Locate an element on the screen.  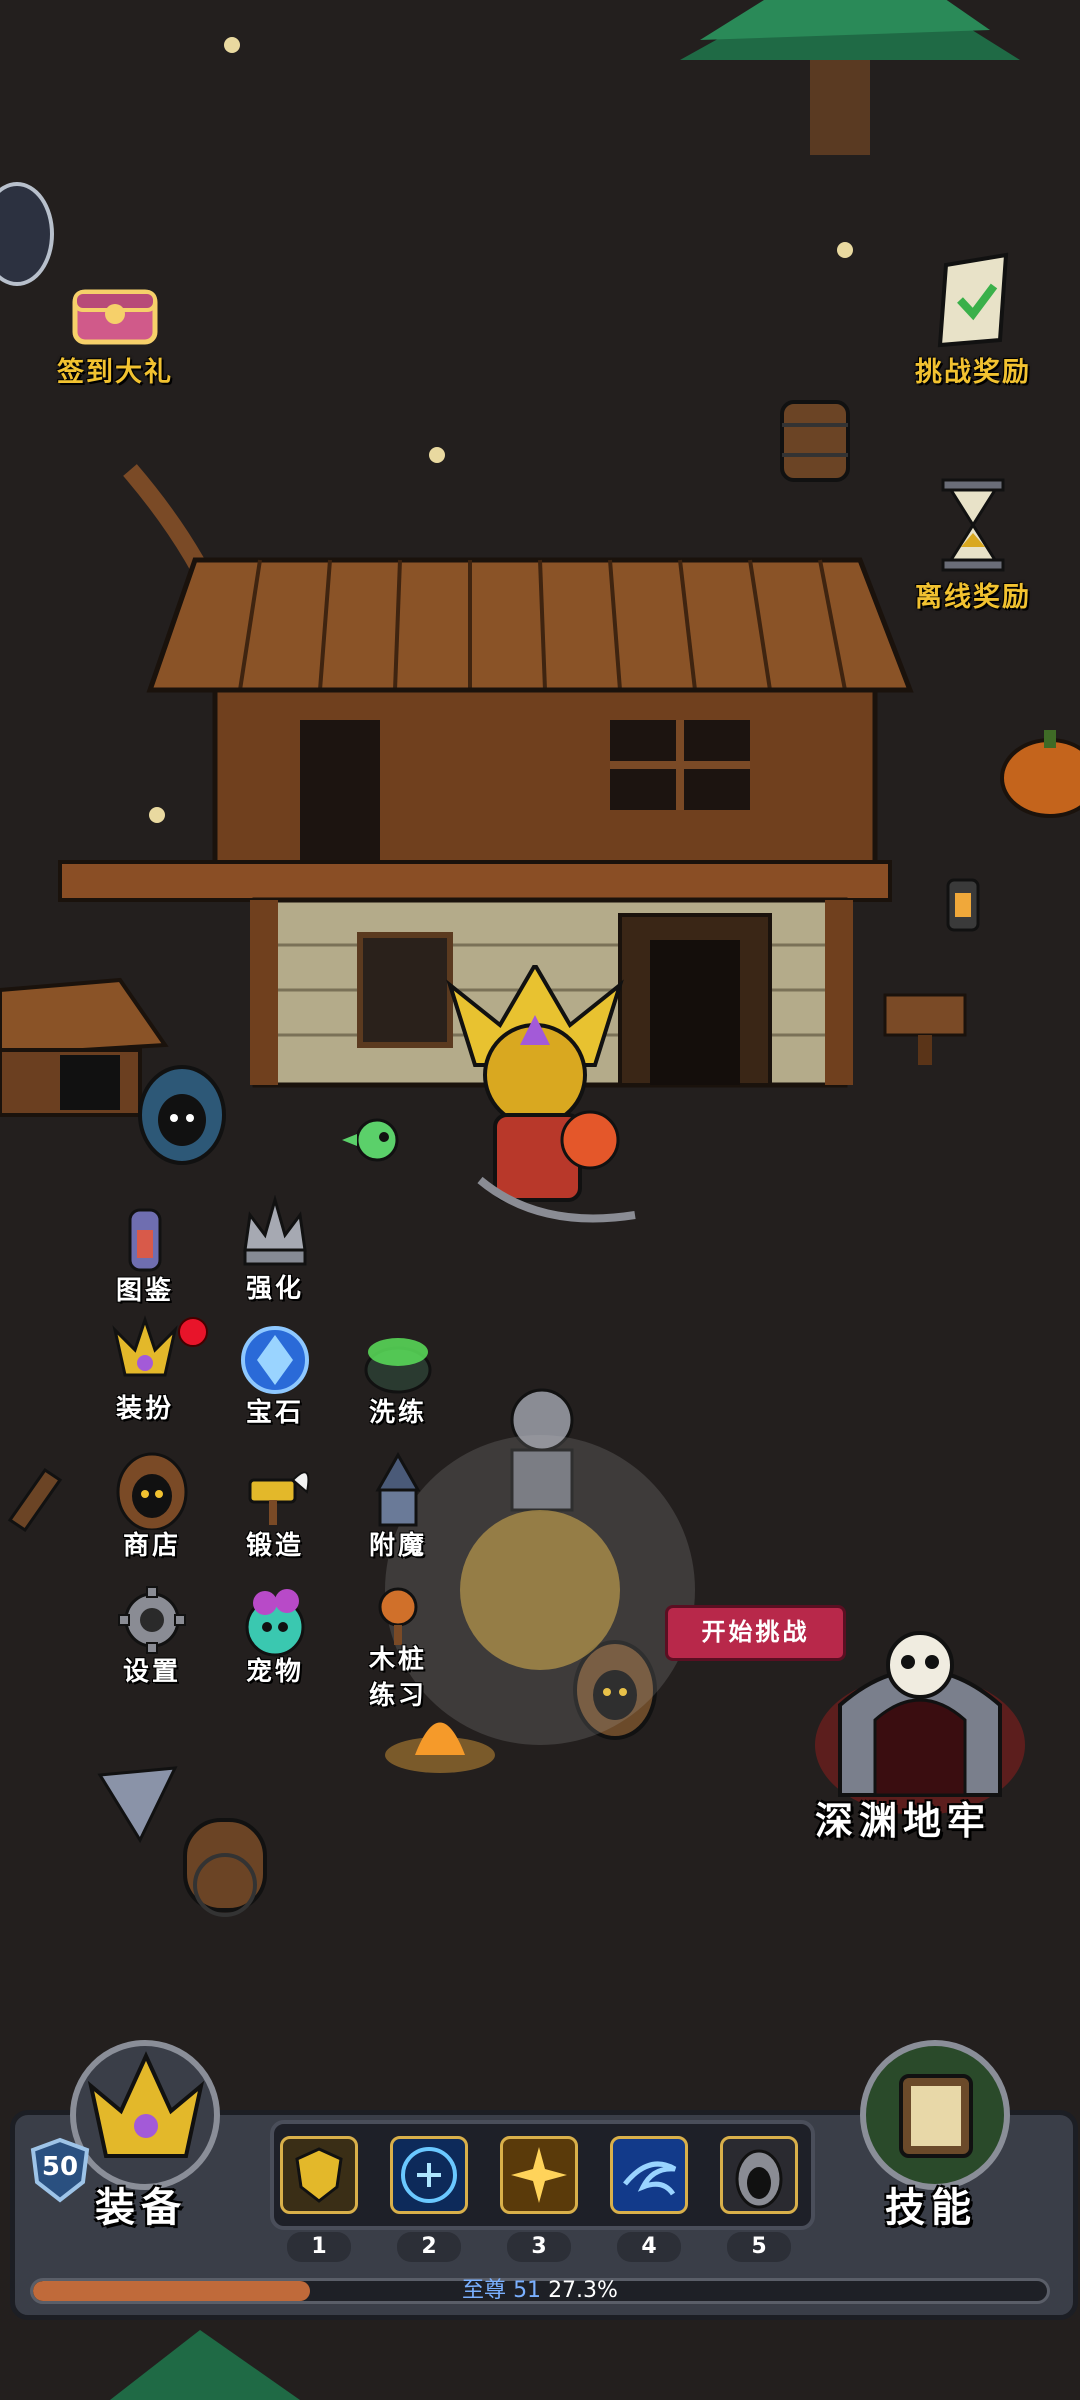
potion-book-icon is located at coordinates (145, 1240).